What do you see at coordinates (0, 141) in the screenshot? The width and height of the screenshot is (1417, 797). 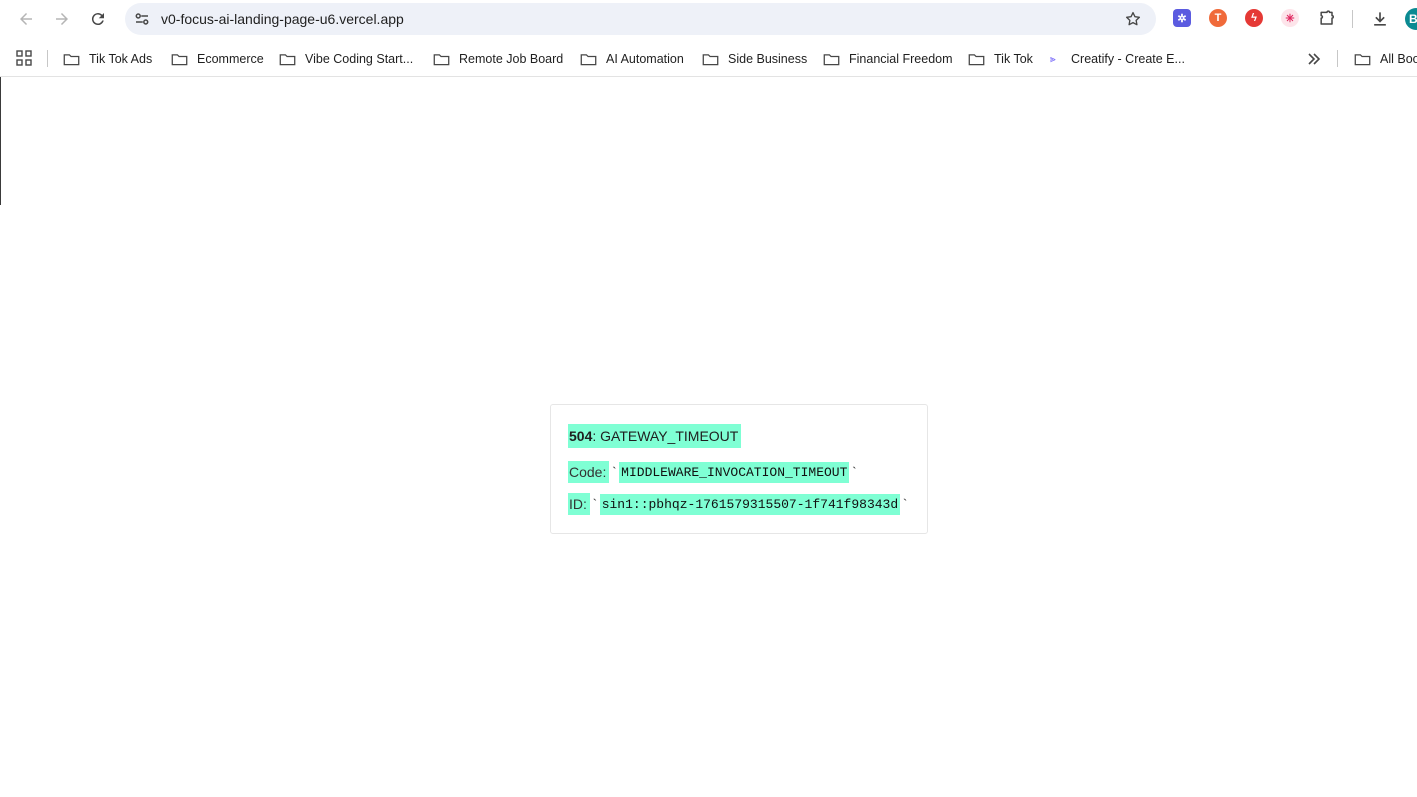 I see `page-edge-marker` at bounding box center [0, 141].